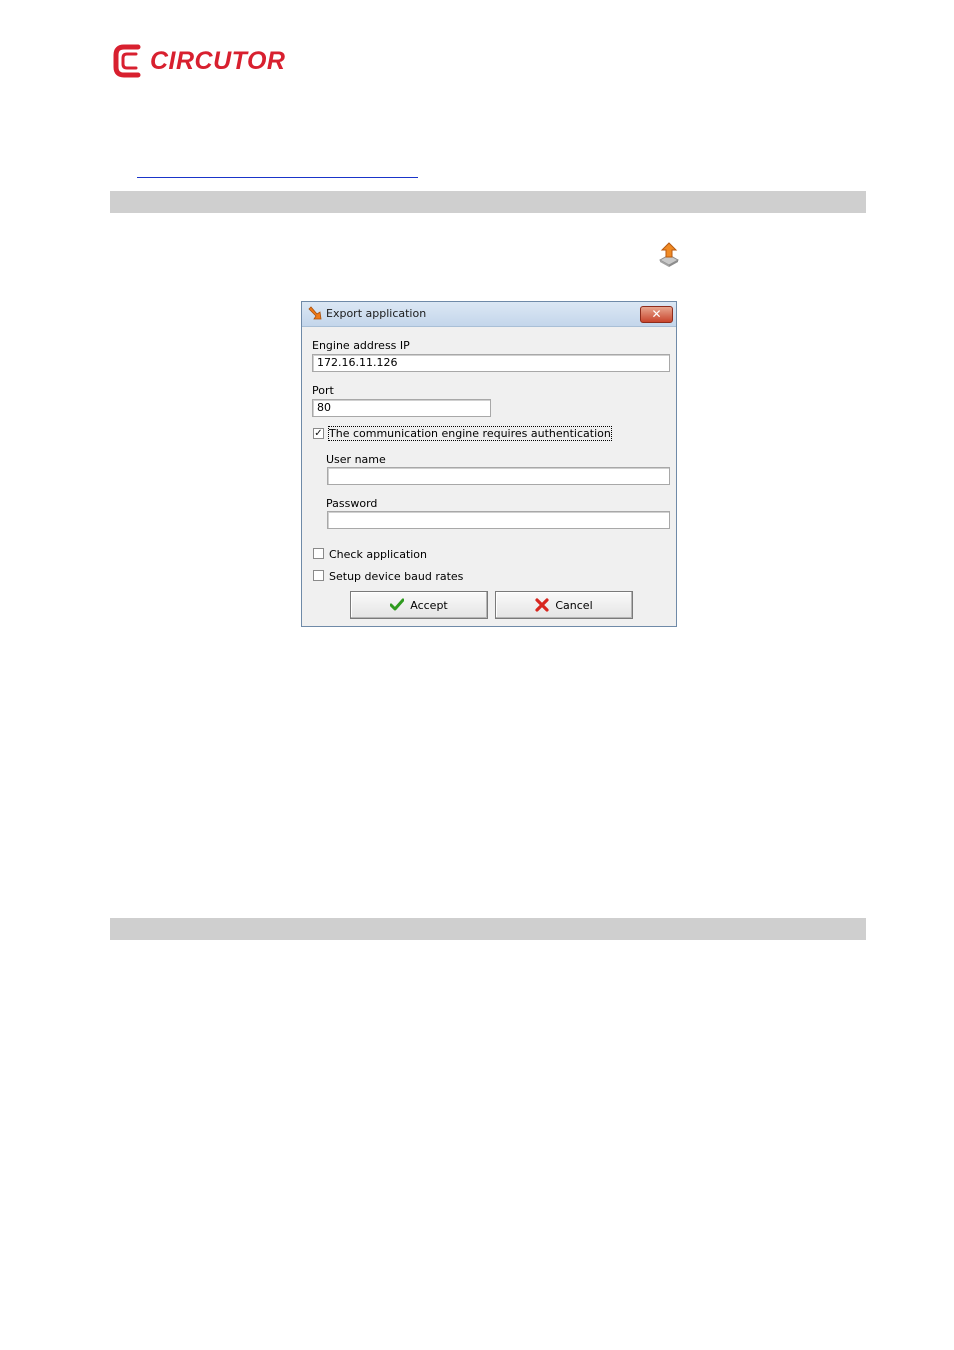 Image resolution: width=954 pixels, height=1350 pixels. I want to click on section-bar-top, so click(488, 202).